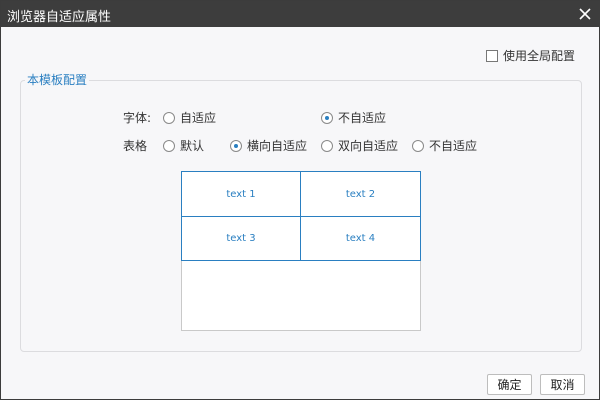 Image resolution: width=600 pixels, height=400 pixels. Describe the element at coordinates (57, 79) in the screenshot. I see `template-config-legend: 本模板配置` at that location.